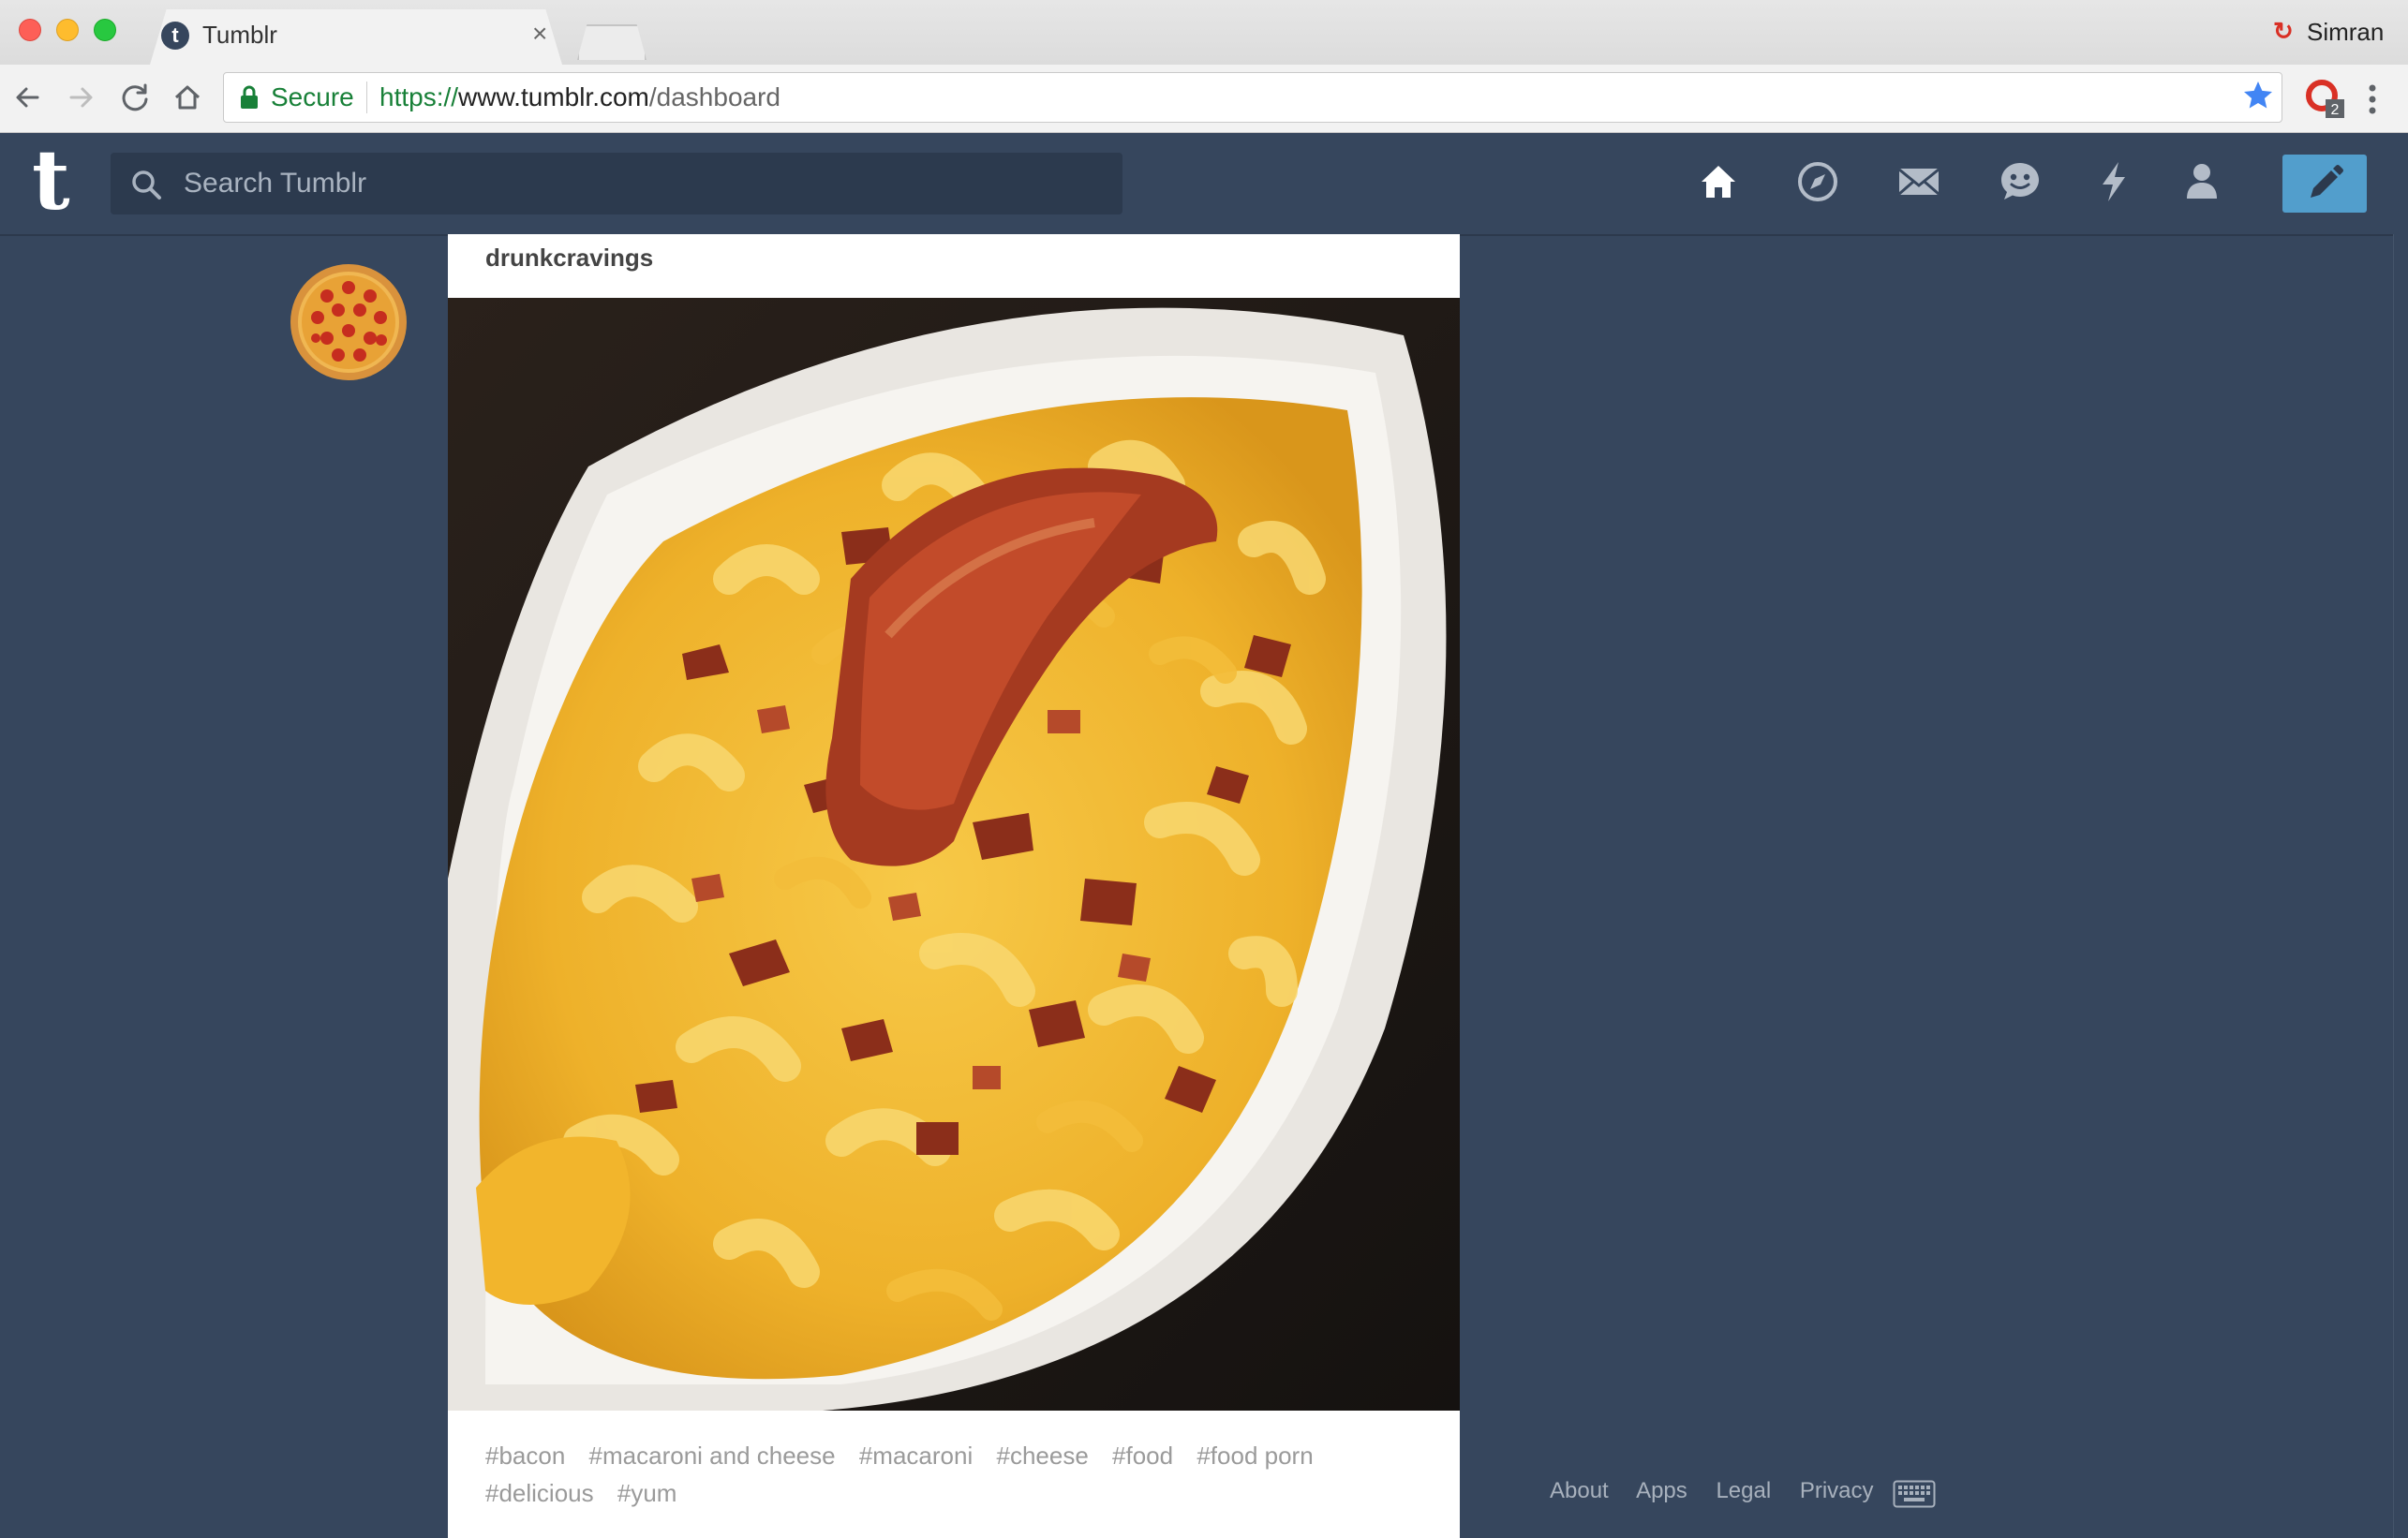 The height and width of the screenshot is (1538, 2408). What do you see at coordinates (647, 1493) in the screenshot?
I see `tag-yum: #yum` at bounding box center [647, 1493].